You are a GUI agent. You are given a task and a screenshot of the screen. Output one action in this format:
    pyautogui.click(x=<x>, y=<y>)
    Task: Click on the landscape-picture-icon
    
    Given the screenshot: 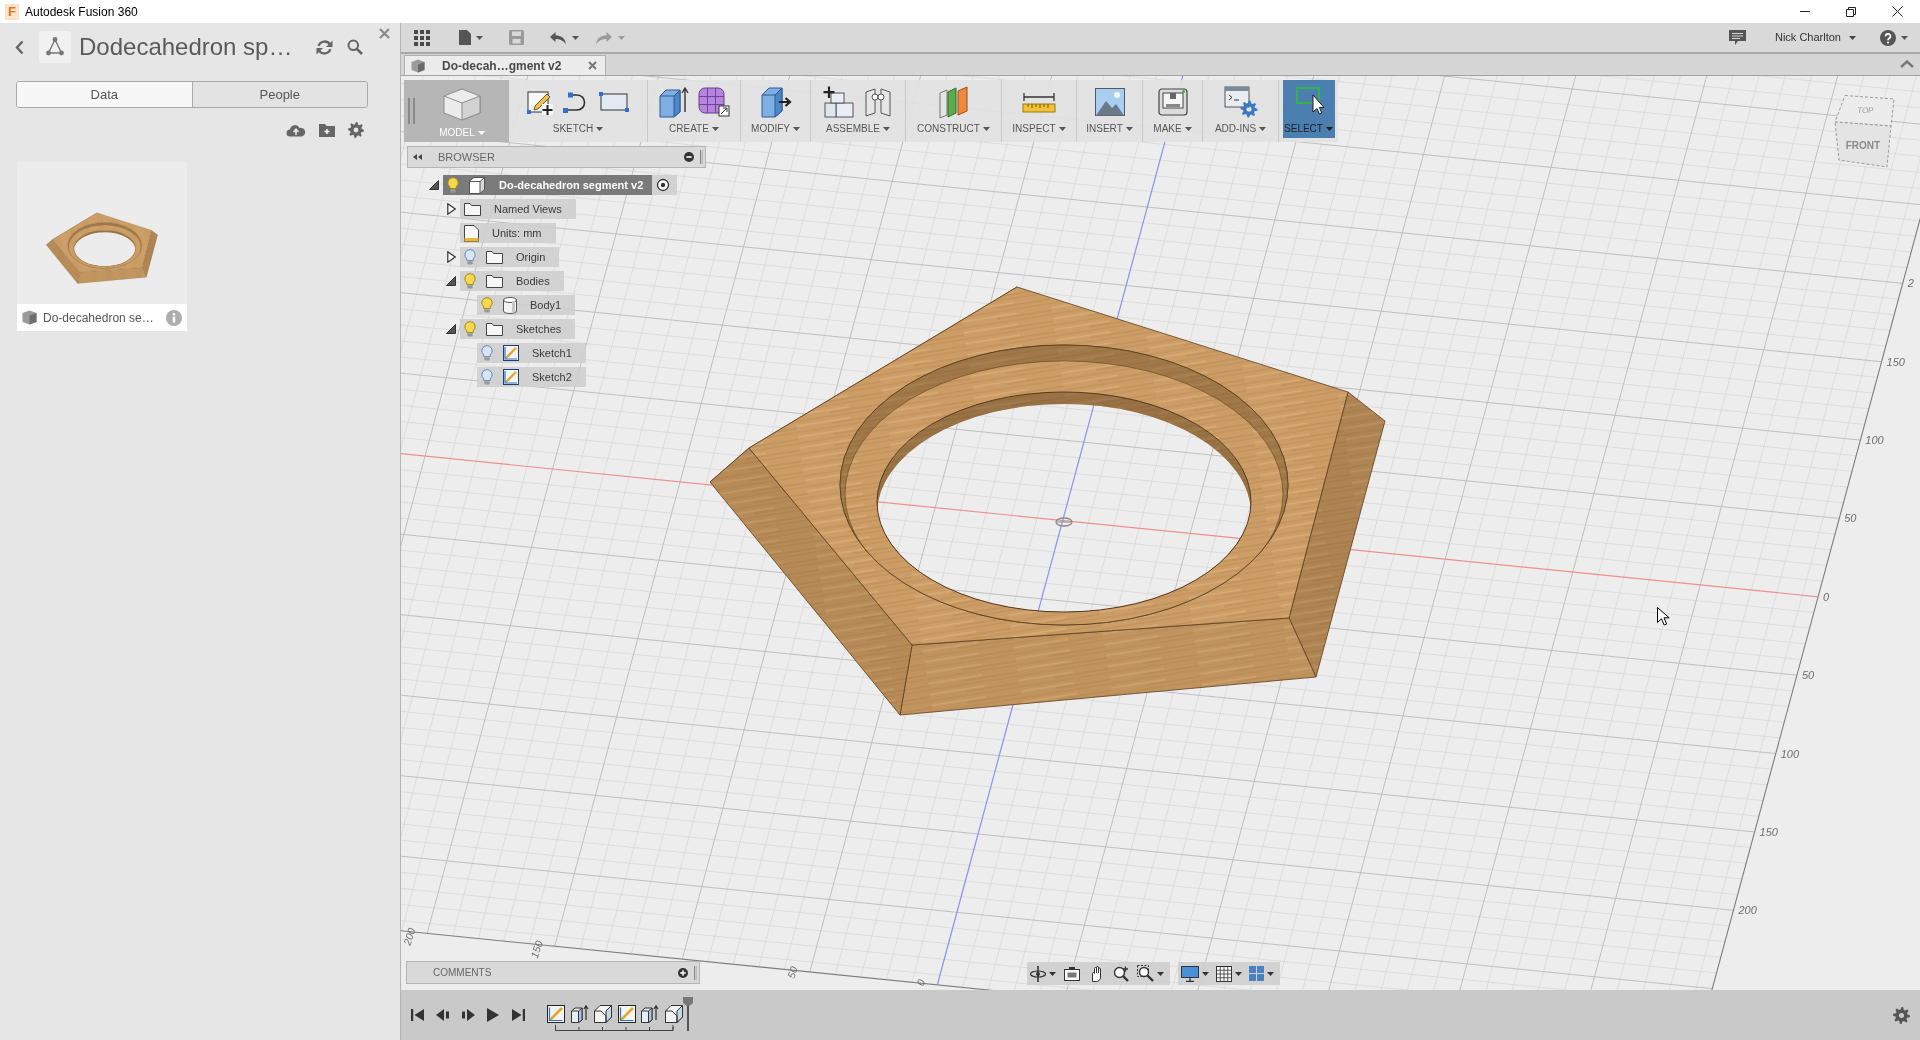 What is the action you would take?
    pyautogui.click(x=1109, y=102)
    